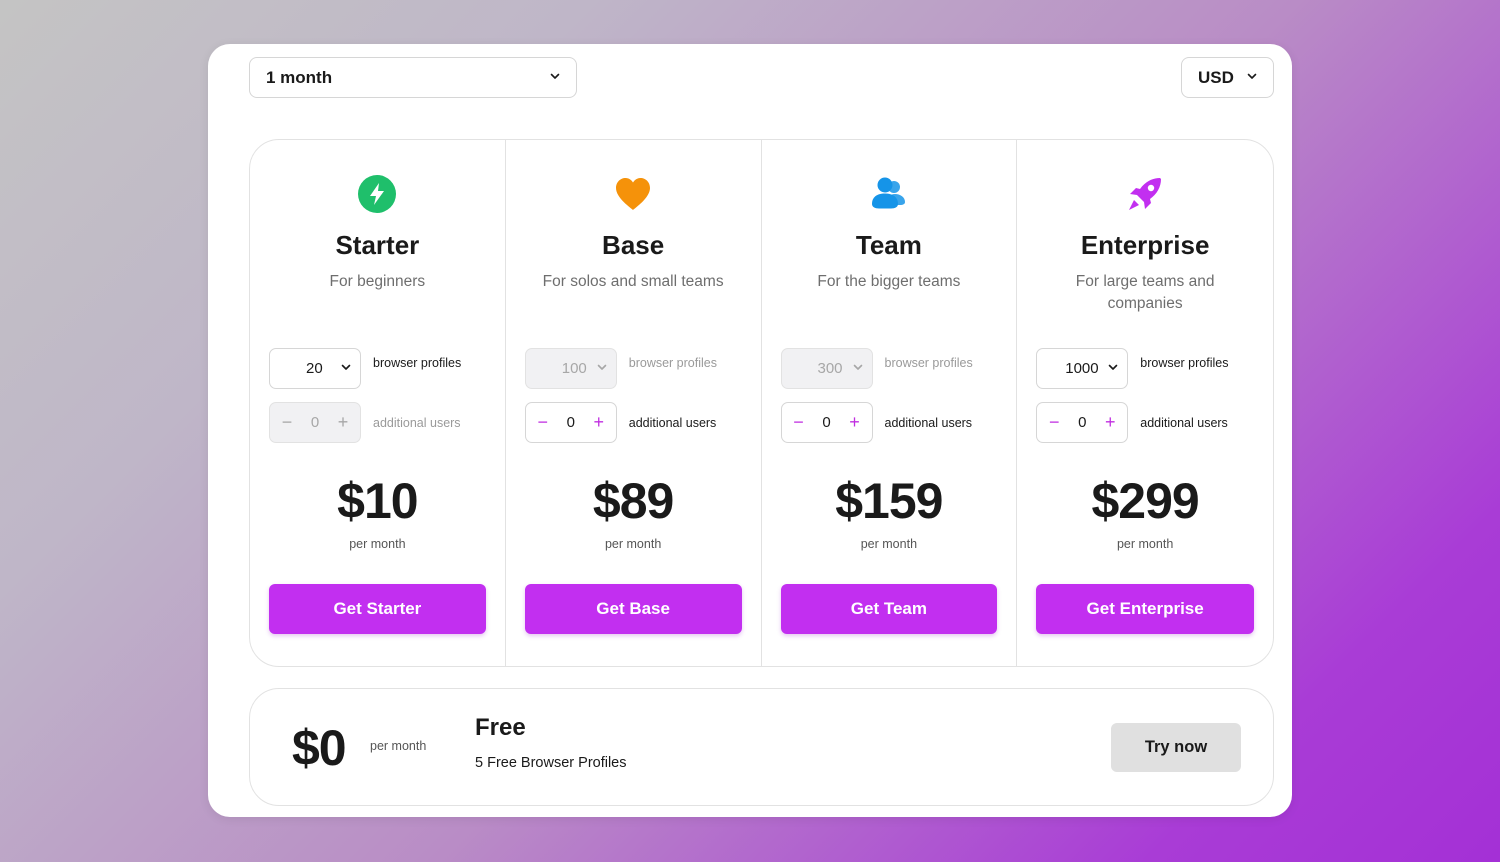 The width and height of the screenshot is (1500, 862). What do you see at coordinates (889, 281) in the screenshot?
I see `plan-description: For the bigger teams` at bounding box center [889, 281].